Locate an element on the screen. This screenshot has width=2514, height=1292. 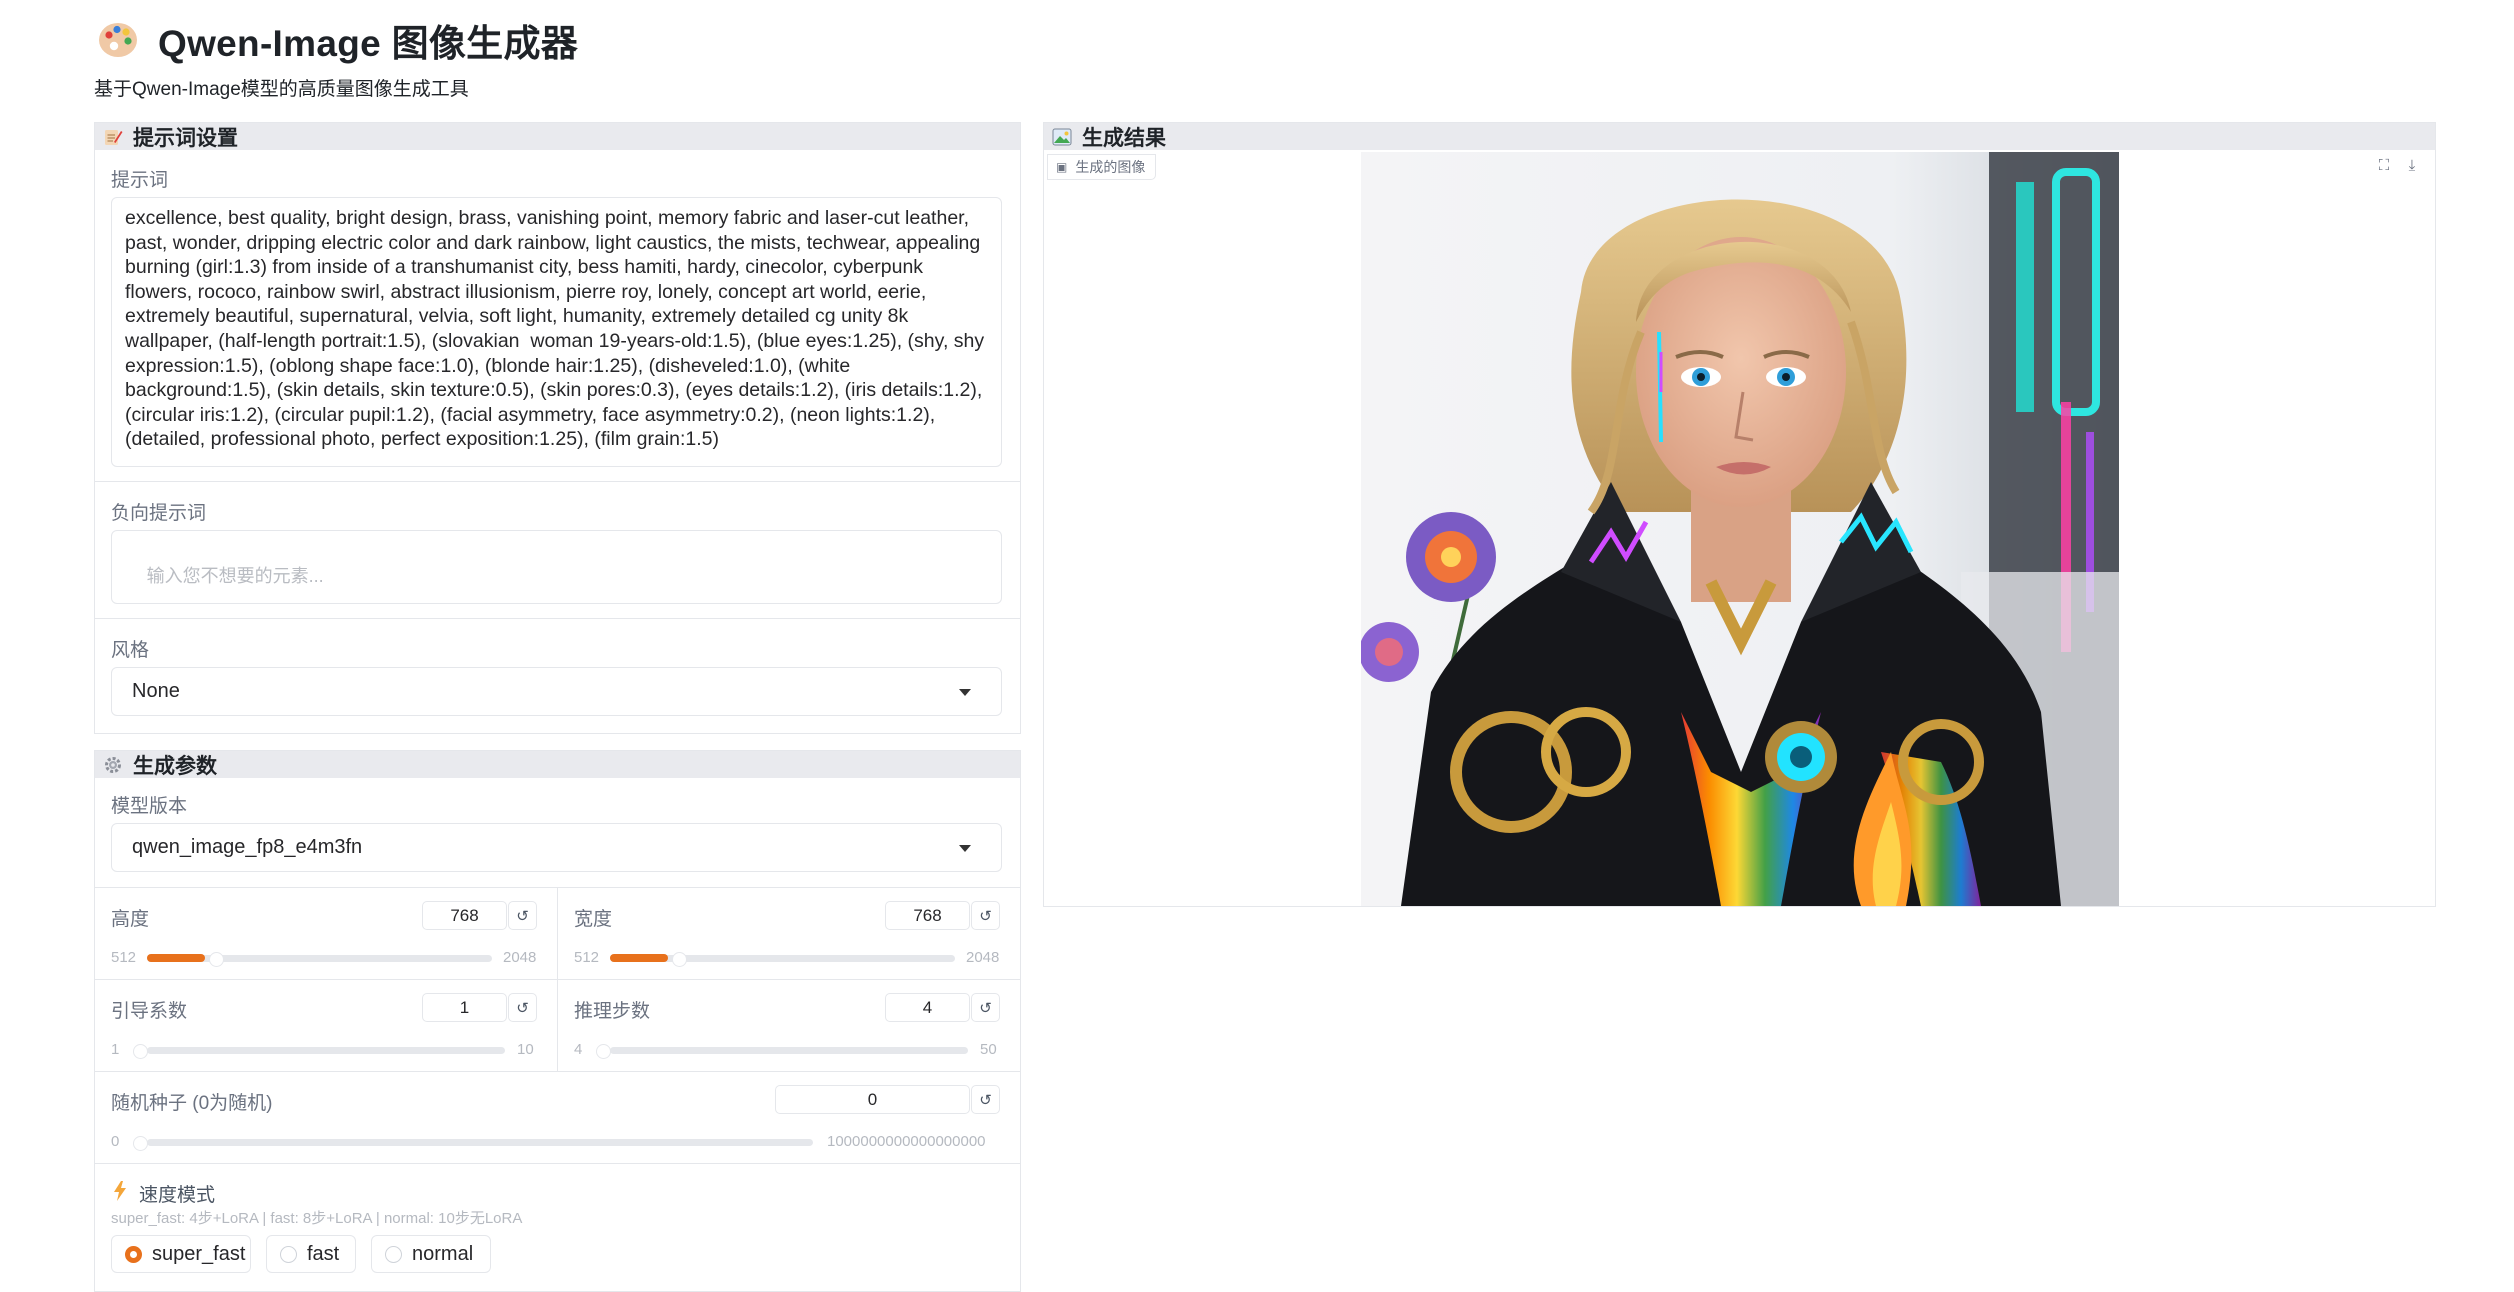
image-label: 生成的图像 is located at coordinates (1110, 167).